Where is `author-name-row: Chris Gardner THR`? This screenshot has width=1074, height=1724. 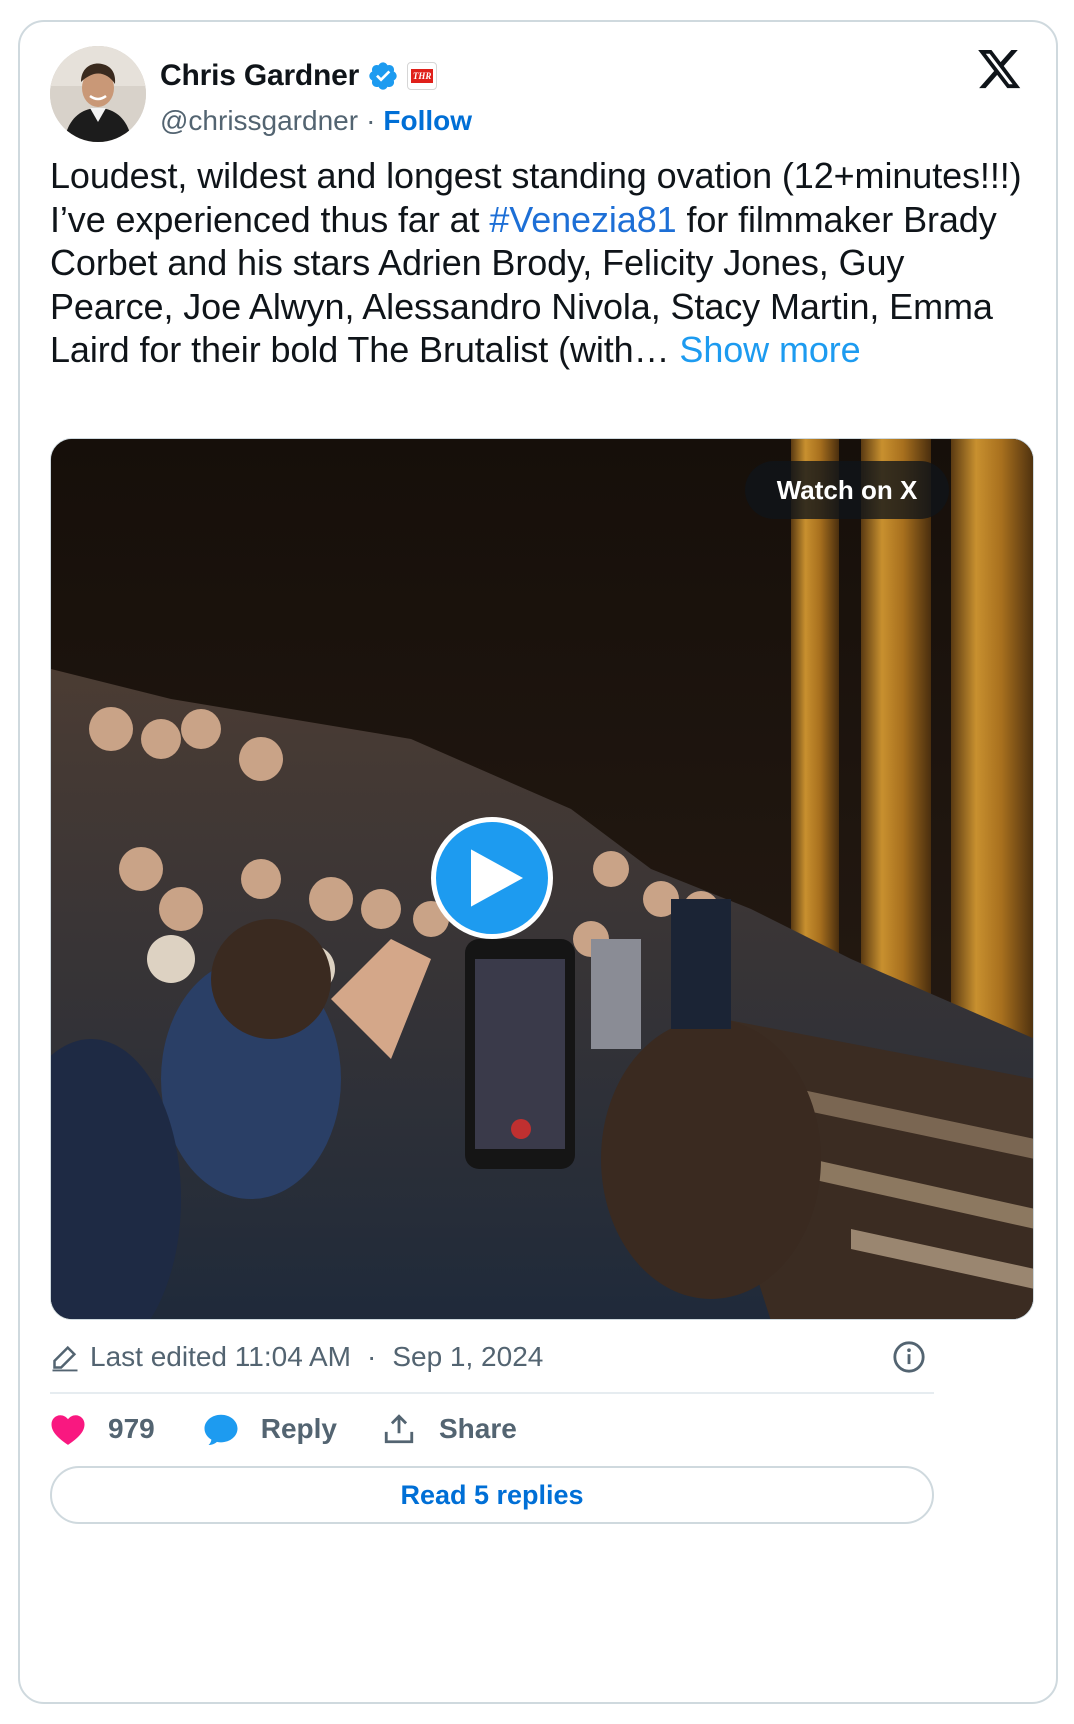 author-name-row: Chris Gardner THR is located at coordinates (299, 76).